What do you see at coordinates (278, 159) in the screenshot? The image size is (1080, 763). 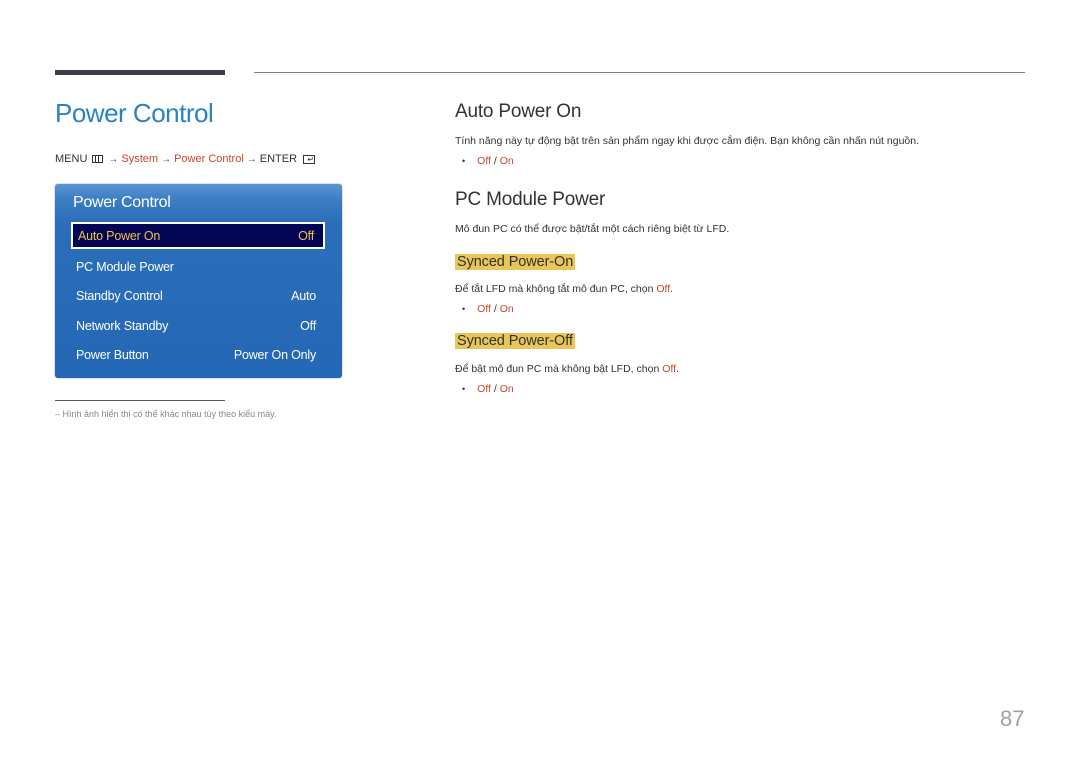 I see `breadcrumb-enter: ENTER` at bounding box center [278, 159].